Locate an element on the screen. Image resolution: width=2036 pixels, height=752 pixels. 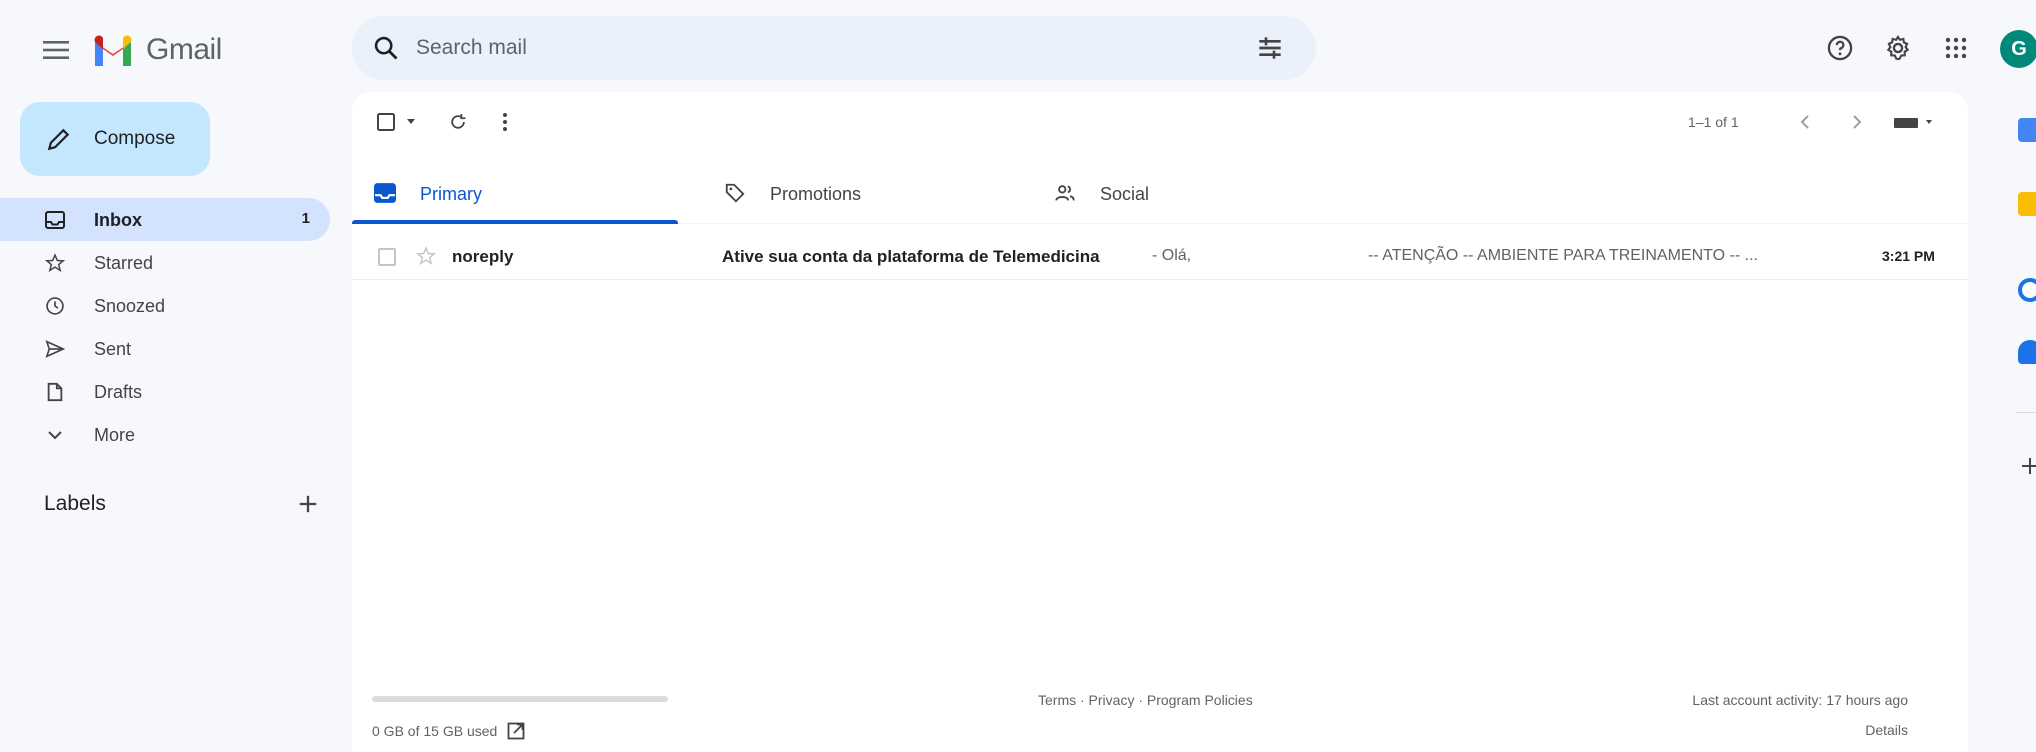
row-checkbox is located at coordinates (387, 257).